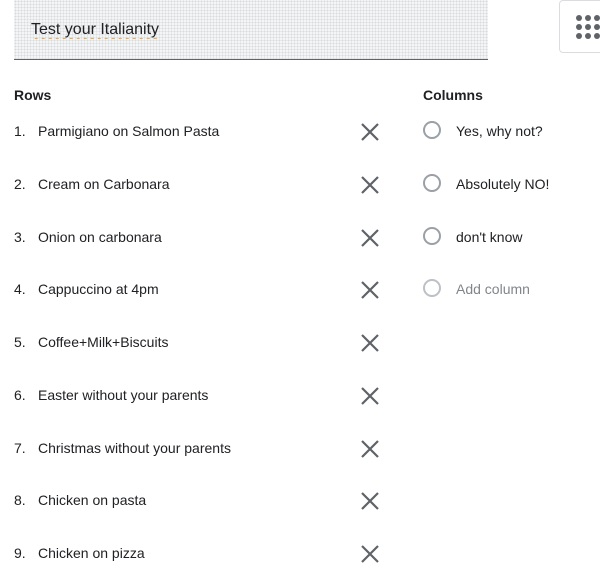  Describe the element at coordinates (91, 553) in the screenshot. I see `row-label-input: Chicken on pizza` at that location.